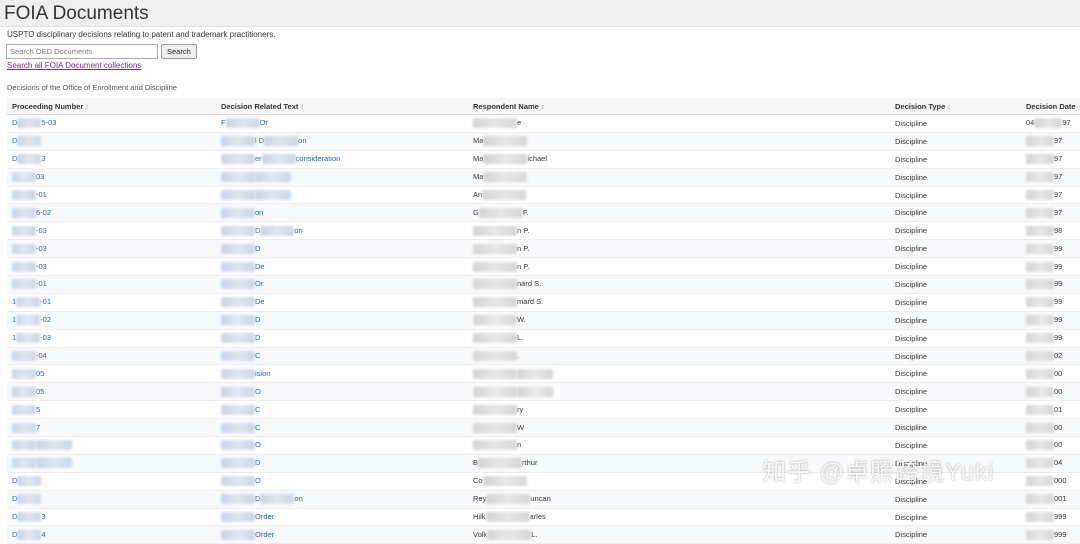  What do you see at coordinates (342, 141) in the screenshot?
I see `decision-text-link: l D on` at bounding box center [342, 141].